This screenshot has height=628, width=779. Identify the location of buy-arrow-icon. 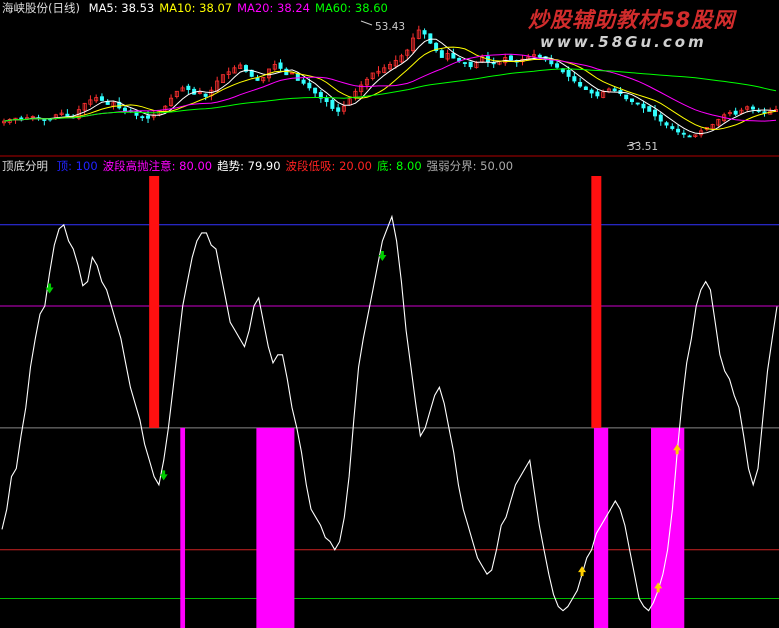
(582, 571).